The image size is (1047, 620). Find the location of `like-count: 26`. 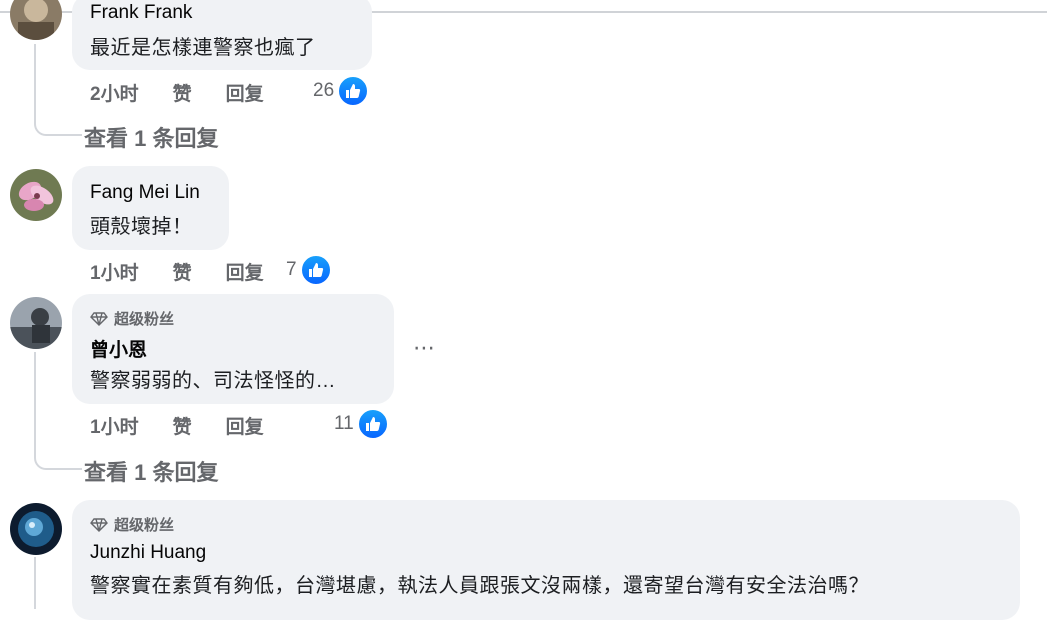

like-count: 26 is located at coordinates (341, 91).